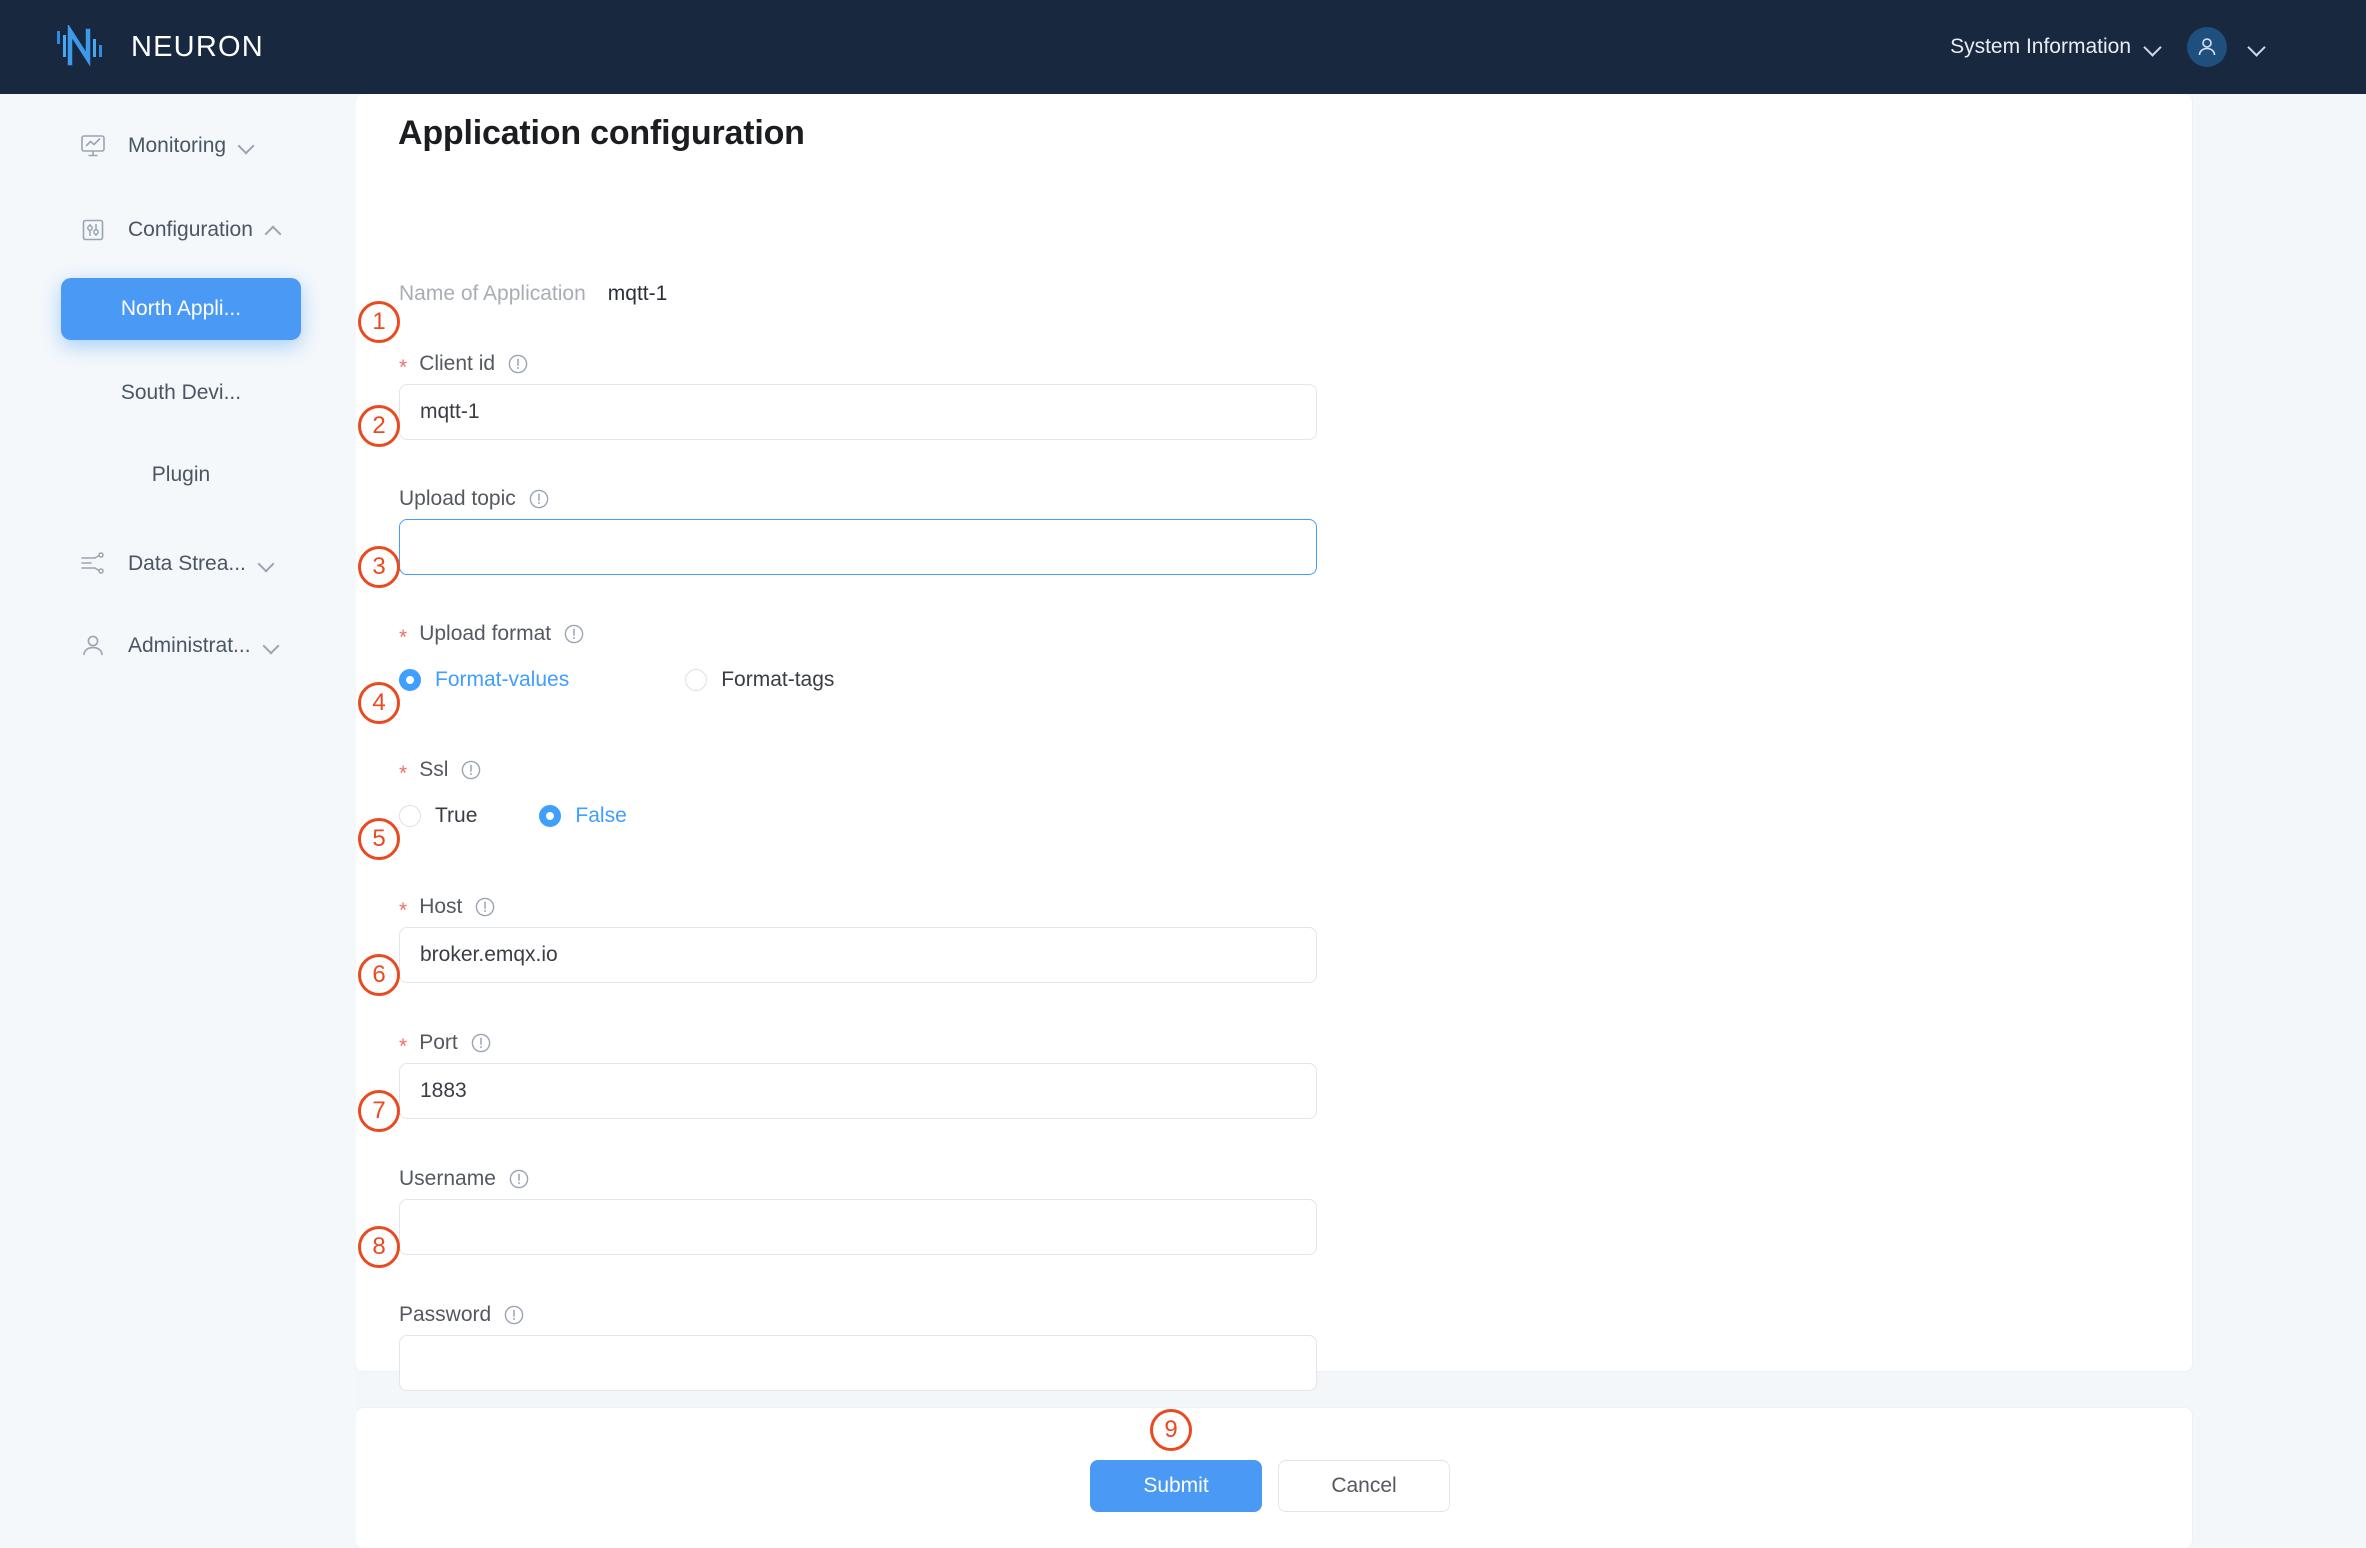  Describe the element at coordinates (93, 564) in the screenshot. I see `data-stream-icon` at that location.